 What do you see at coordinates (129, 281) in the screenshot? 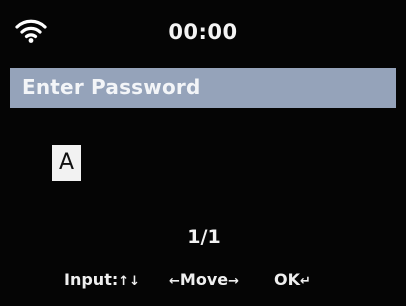
I see `up-down-arrow-icon: ↑↓` at bounding box center [129, 281].